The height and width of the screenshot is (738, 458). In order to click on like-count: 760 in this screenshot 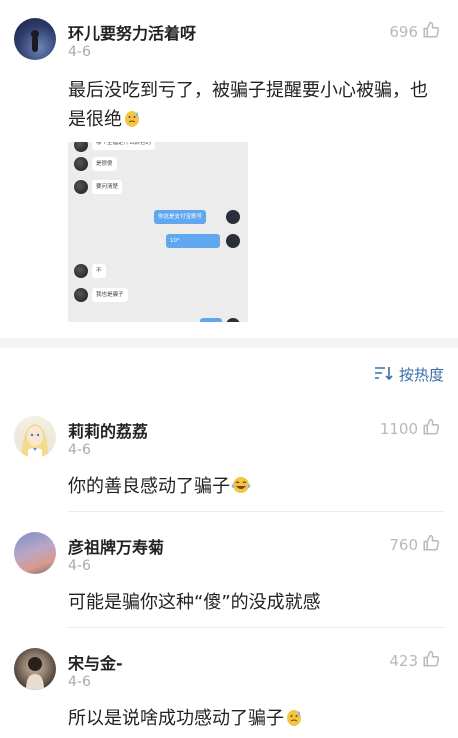, I will do `click(403, 545)`.